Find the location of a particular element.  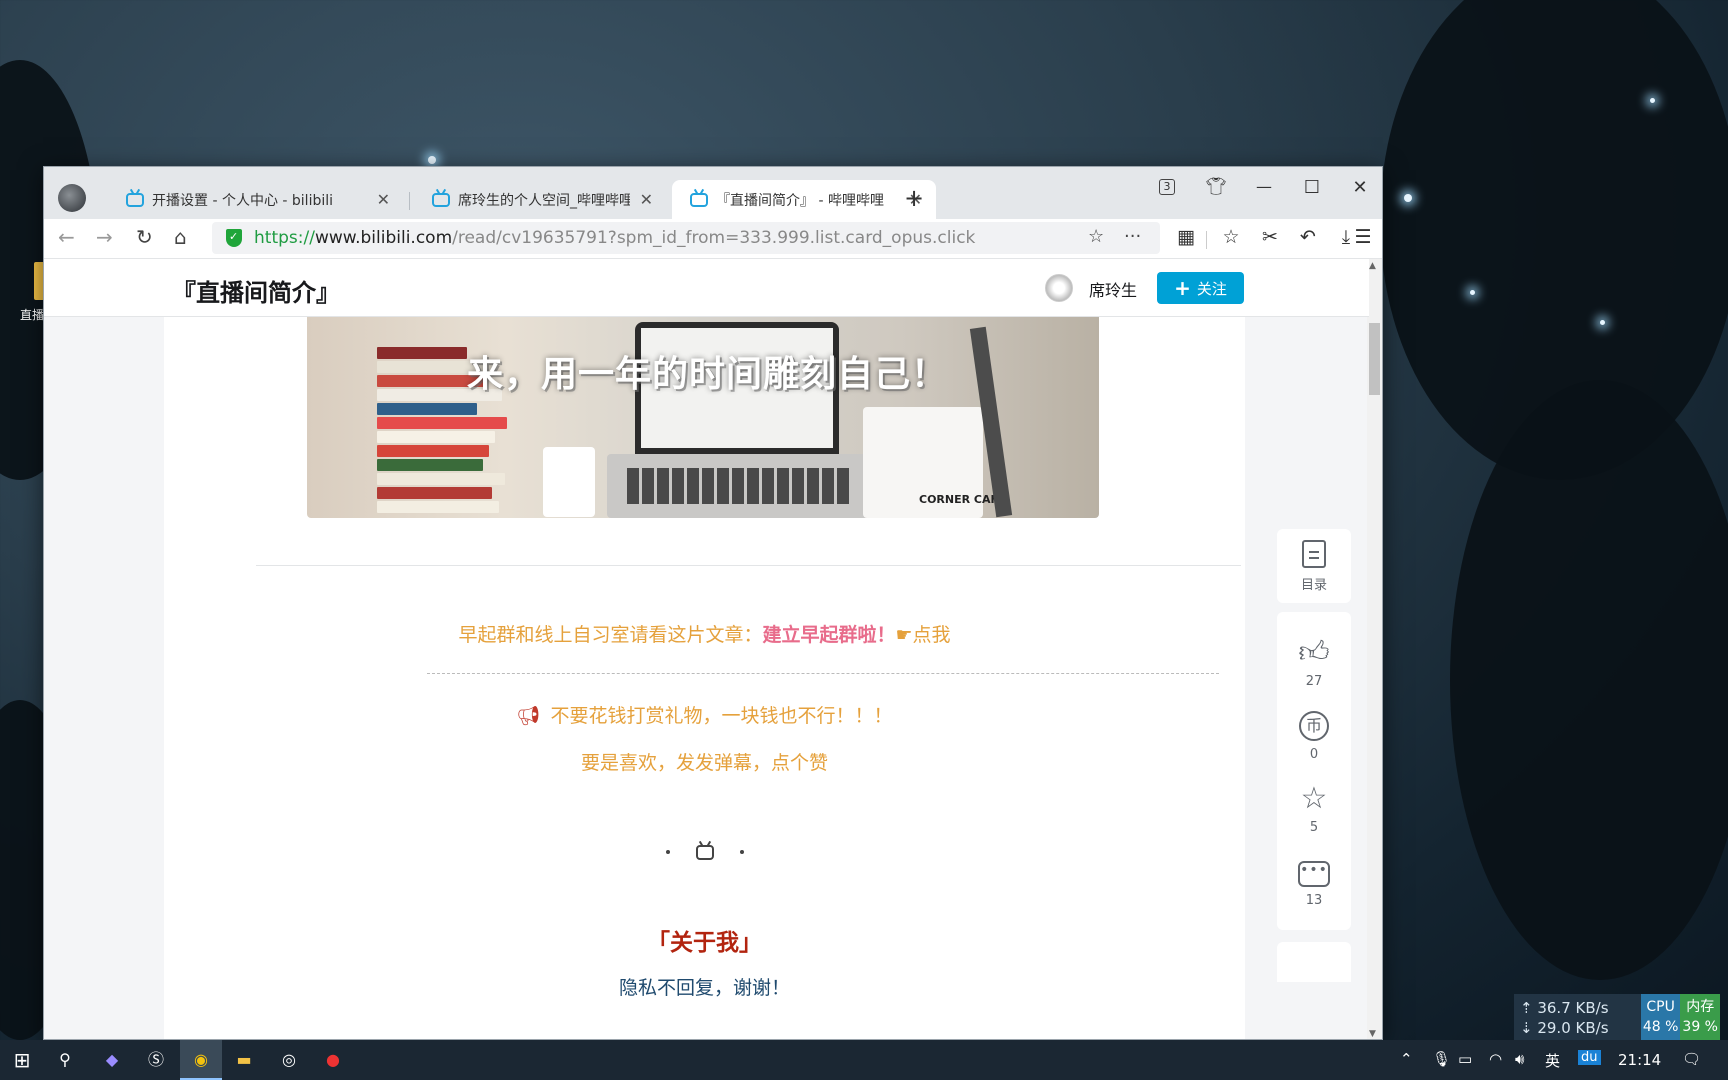

apps-grid-icon: ▦ is located at coordinates (1186, 237).